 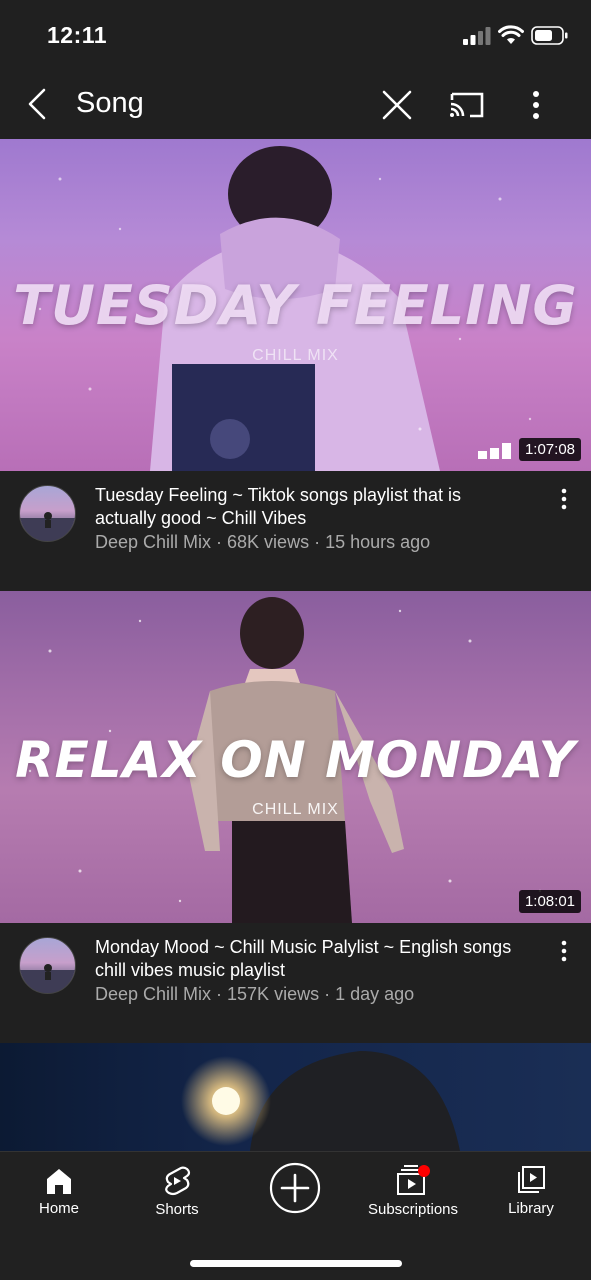 I want to click on home-indicator, so click(x=296, y=1263).